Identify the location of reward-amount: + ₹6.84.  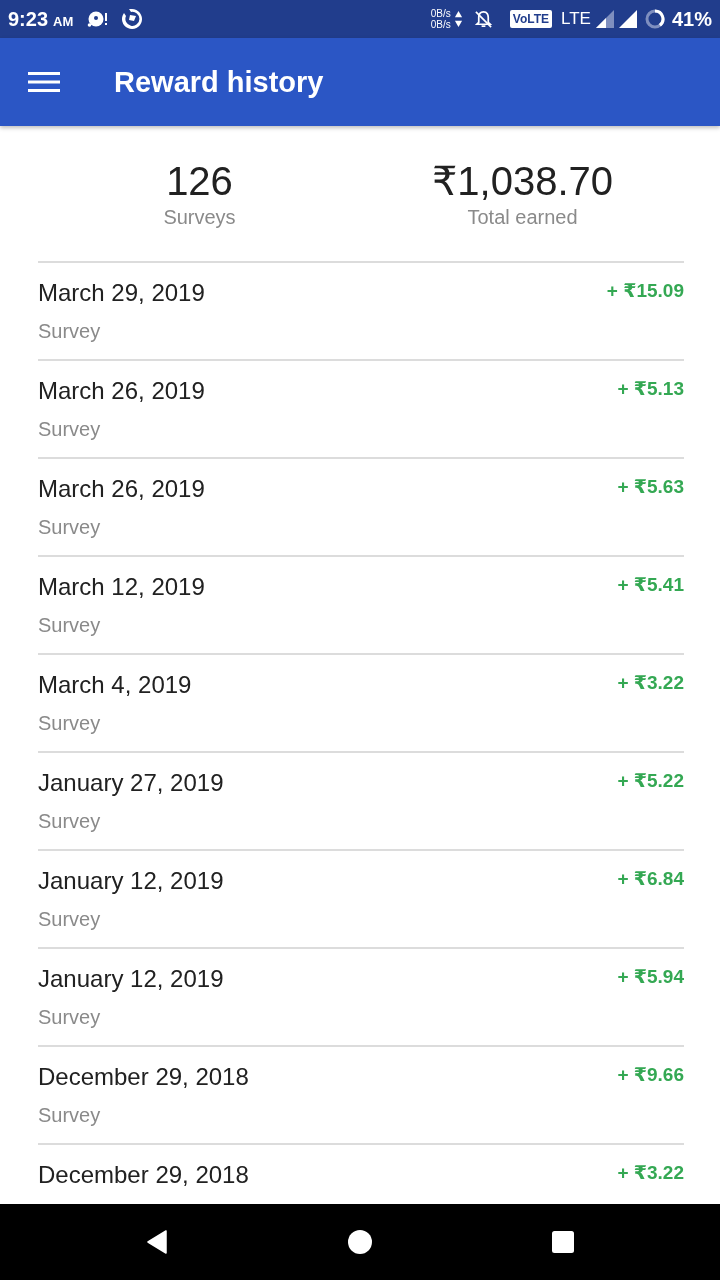
(650, 879).